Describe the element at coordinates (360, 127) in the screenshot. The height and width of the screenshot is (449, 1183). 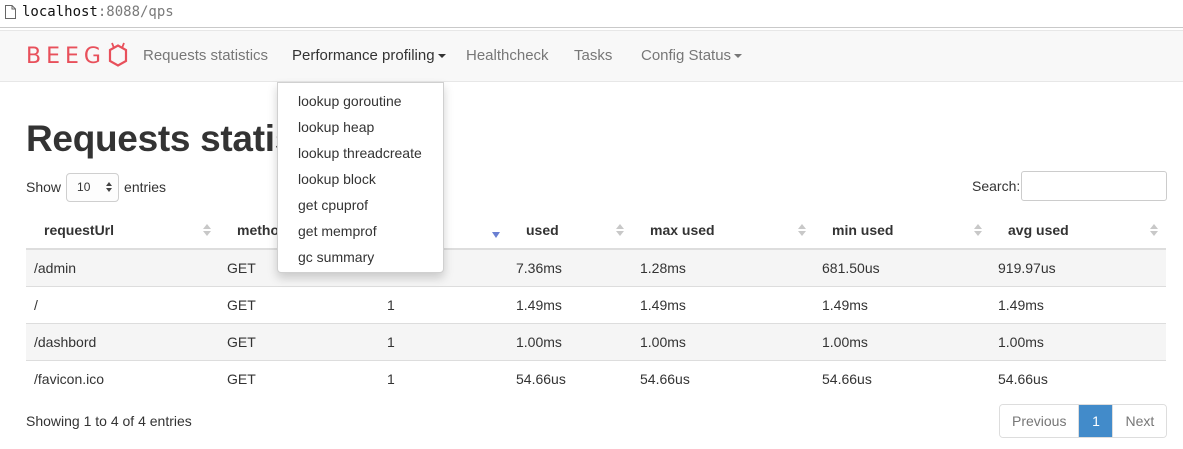
I see `menu-item-lookup-heap: lookup heap` at that location.